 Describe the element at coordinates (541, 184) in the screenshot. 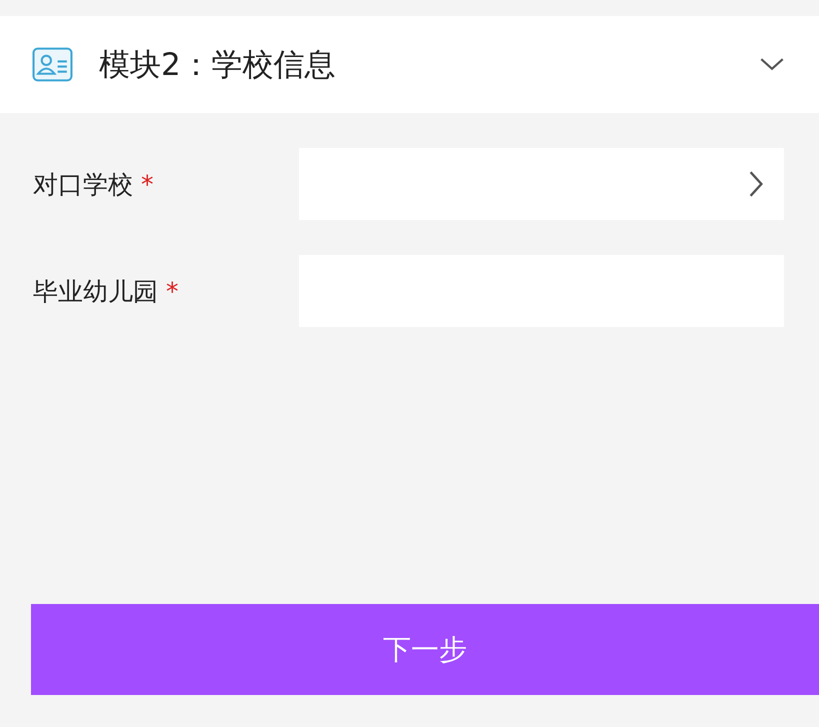

I see `select-field` at that location.